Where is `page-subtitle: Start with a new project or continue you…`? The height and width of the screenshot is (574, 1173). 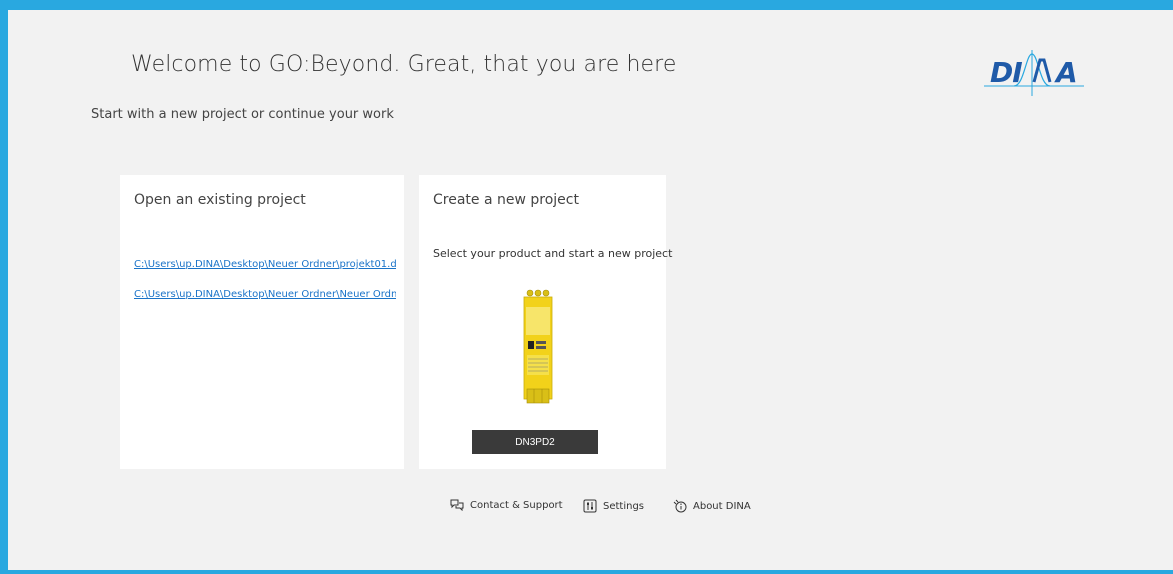 page-subtitle: Start with a new project or continue you… is located at coordinates (242, 114).